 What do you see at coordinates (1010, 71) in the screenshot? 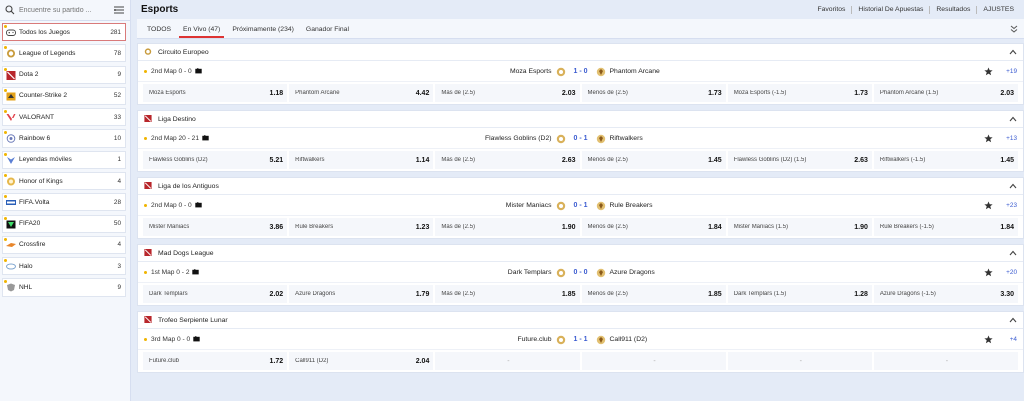
I see `more-markets-link: +19` at bounding box center [1010, 71].